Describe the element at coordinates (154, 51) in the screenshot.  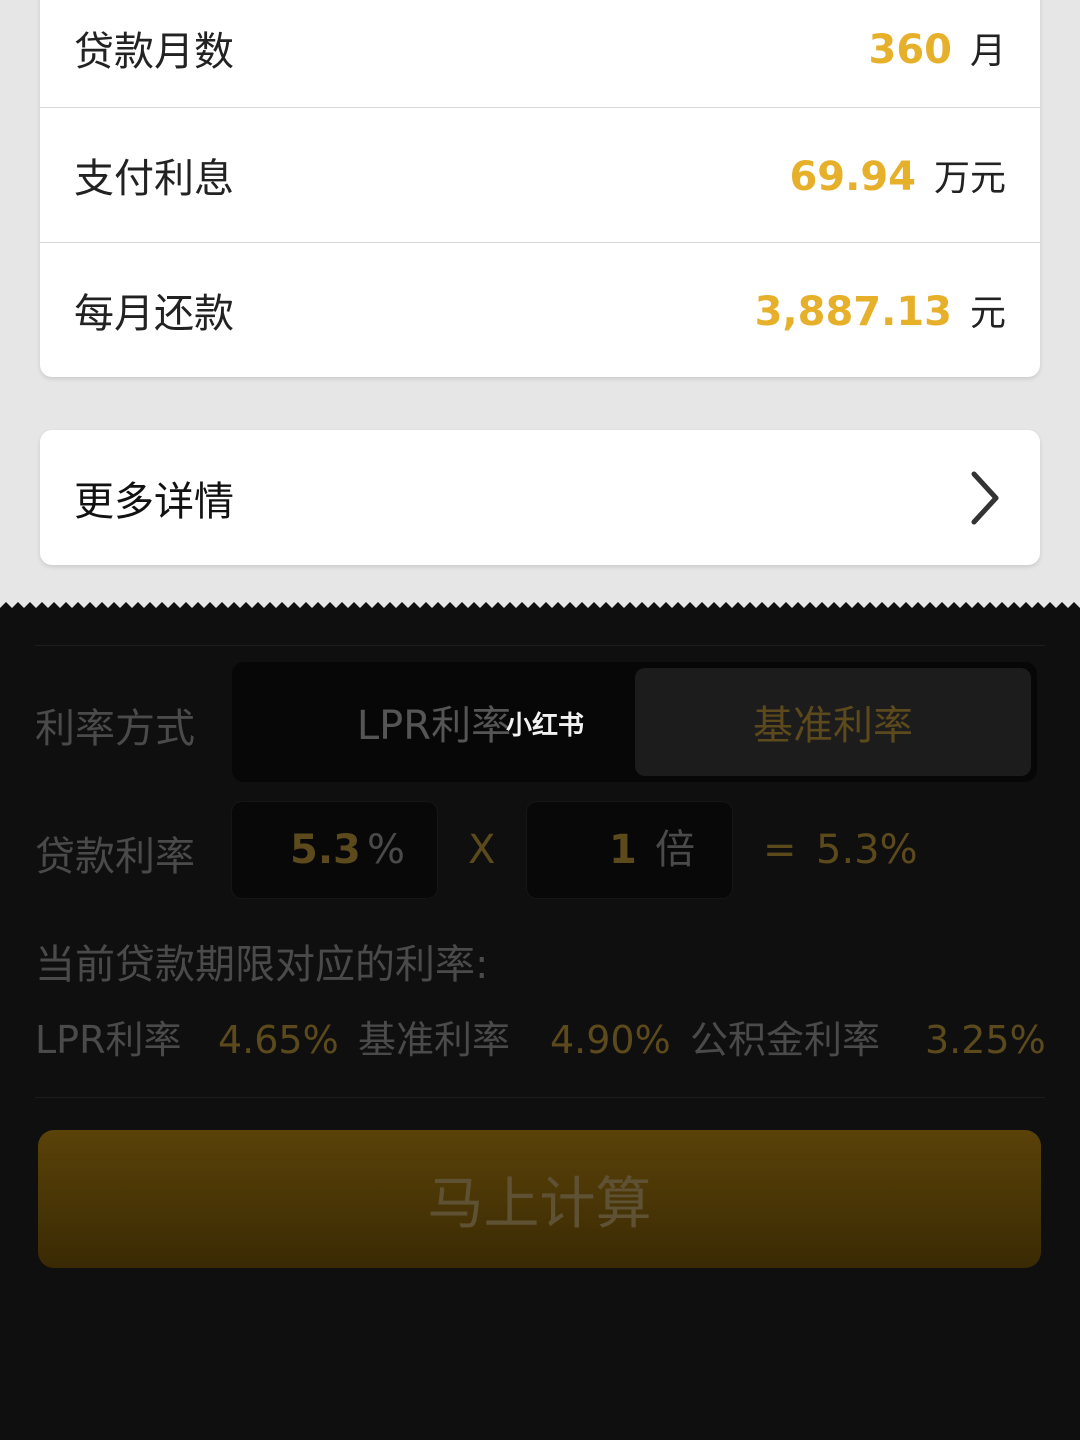
I see `result-label: 贷款月数` at that location.